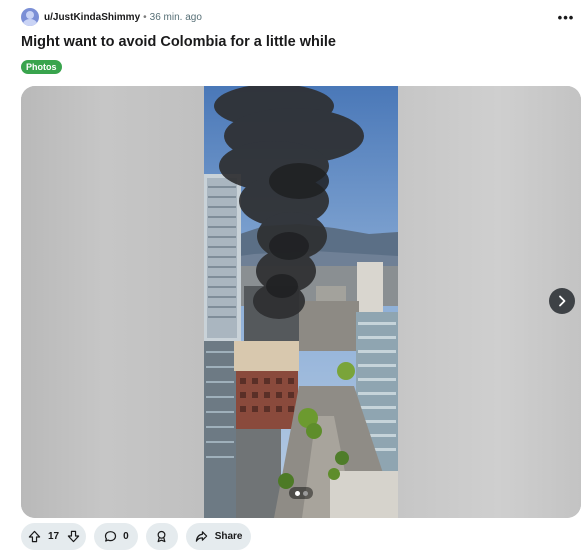  I want to click on action-bar: 17 0 Share, so click(136, 536).